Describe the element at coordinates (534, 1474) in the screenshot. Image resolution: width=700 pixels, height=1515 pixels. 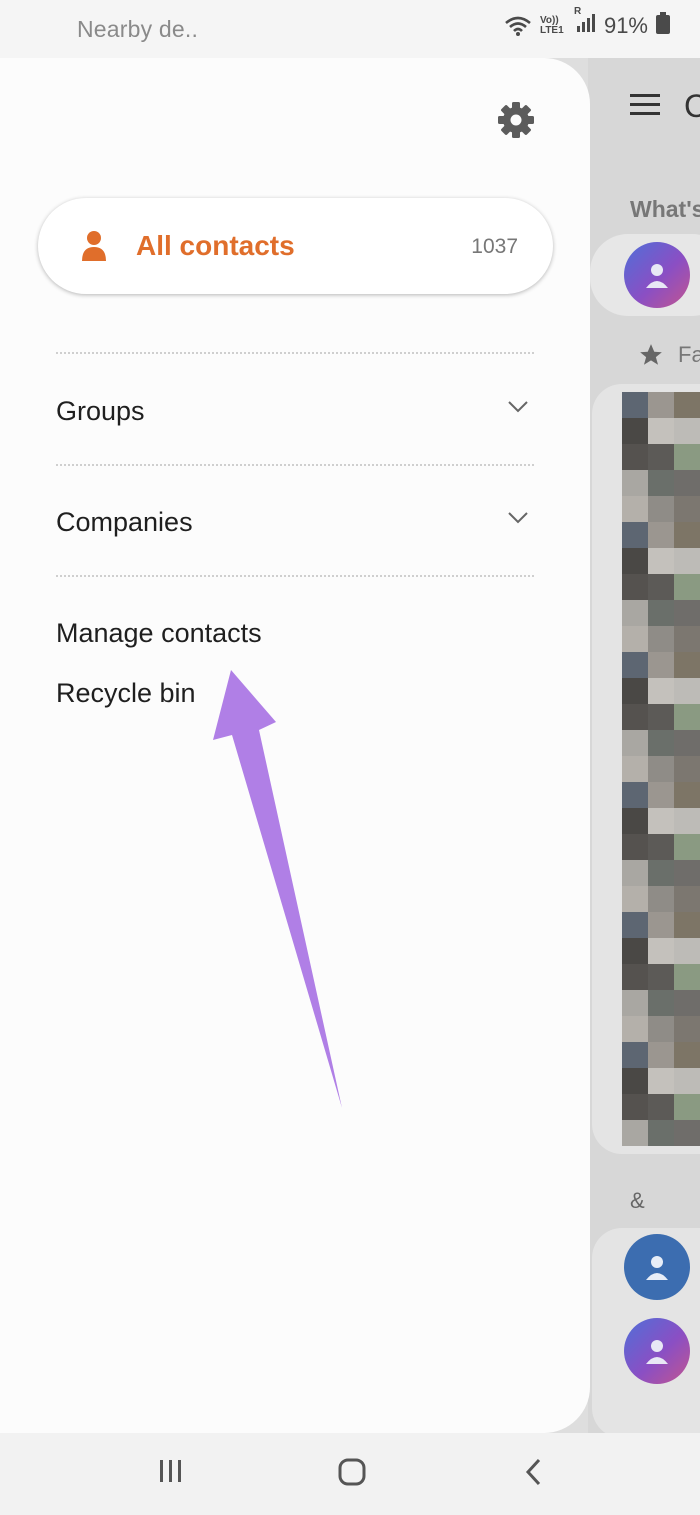
I see `back-button` at that location.